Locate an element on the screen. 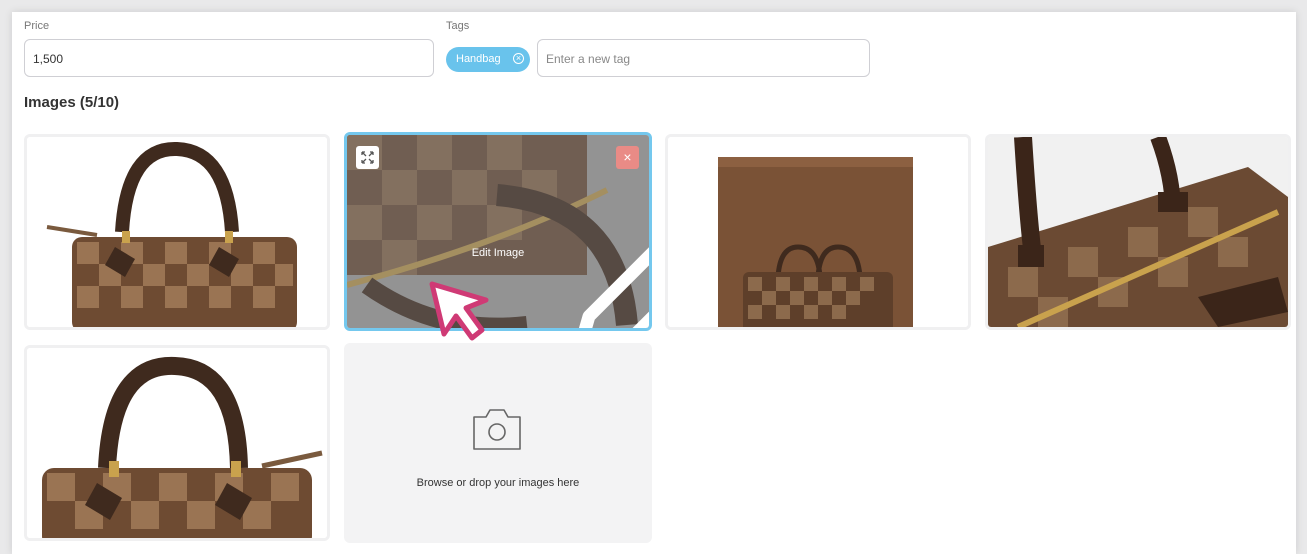 The width and height of the screenshot is (1307, 554). bag-top-closeup-image is located at coordinates (1138, 232).